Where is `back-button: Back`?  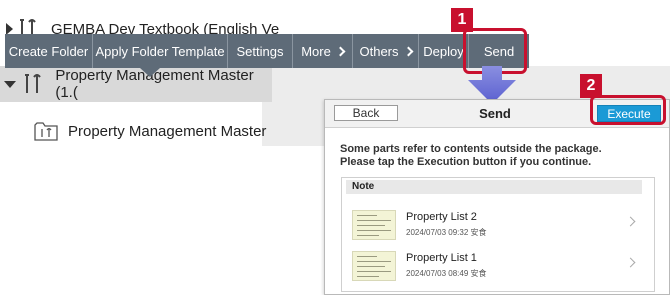 back-button: Back is located at coordinates (366, 113).